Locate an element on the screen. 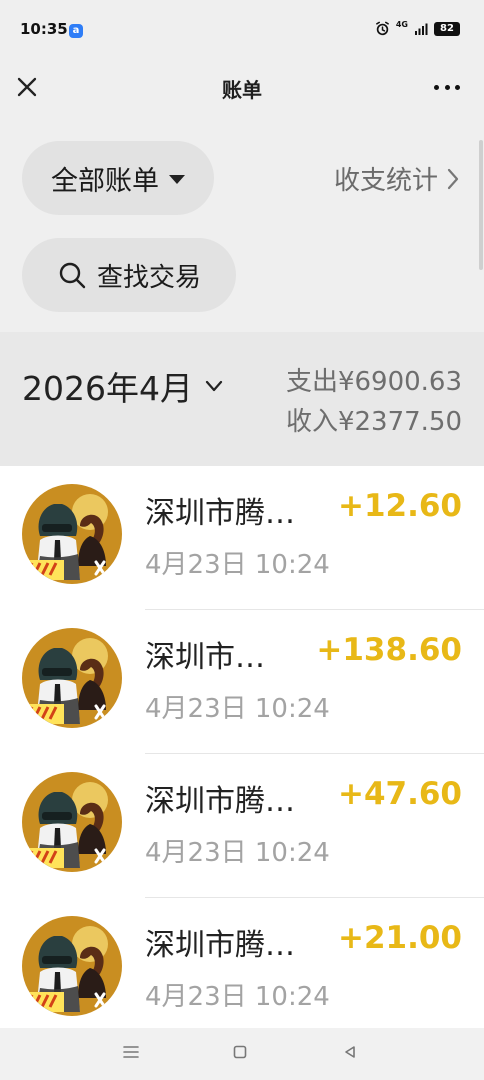 The width and height of the screenshot is (484, 1080). chevron-right-icon is located at coordinates (453, 178).